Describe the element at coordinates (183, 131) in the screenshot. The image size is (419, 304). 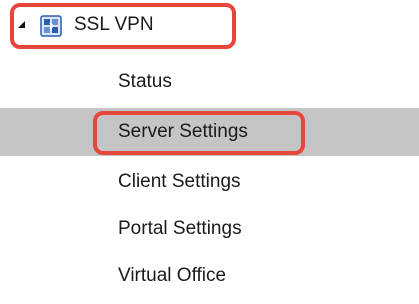
I see `nav-item-label: Server Settings` at that location.